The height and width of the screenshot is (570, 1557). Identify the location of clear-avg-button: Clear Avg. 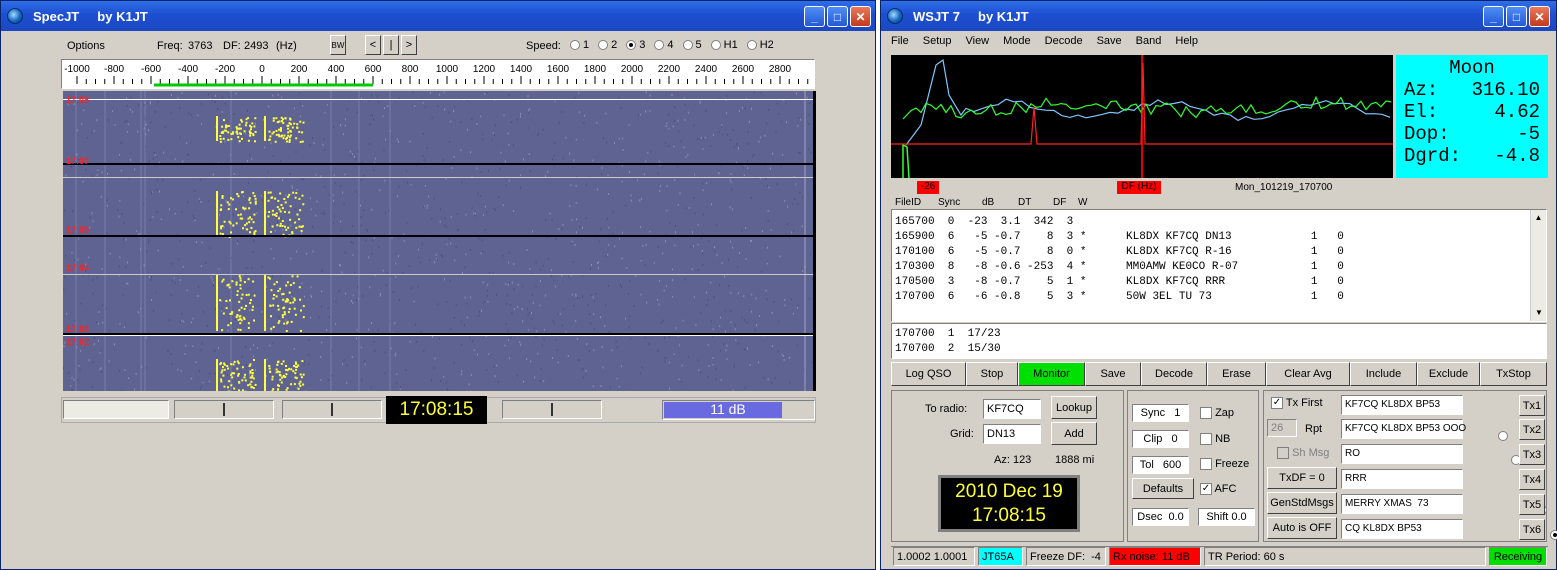
(1308, 374).